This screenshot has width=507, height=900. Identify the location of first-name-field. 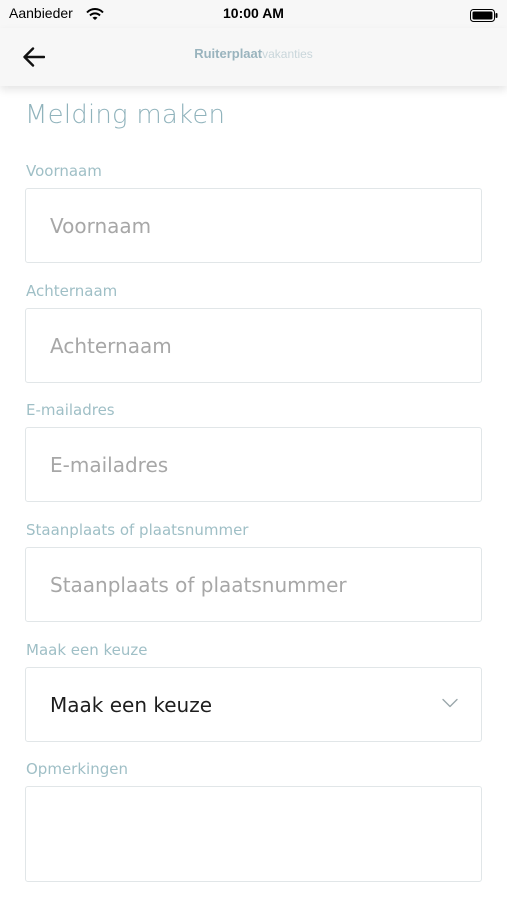
(253, 225).